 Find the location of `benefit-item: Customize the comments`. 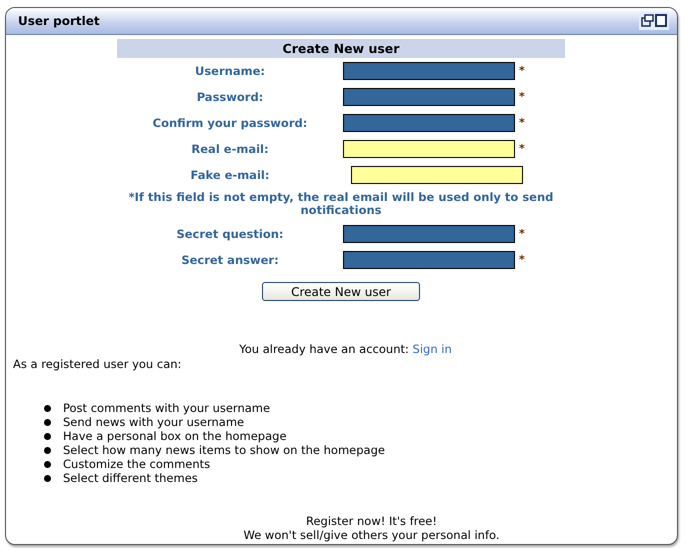

benefit-item: Customize the comments is located at coordinates (136, 464).